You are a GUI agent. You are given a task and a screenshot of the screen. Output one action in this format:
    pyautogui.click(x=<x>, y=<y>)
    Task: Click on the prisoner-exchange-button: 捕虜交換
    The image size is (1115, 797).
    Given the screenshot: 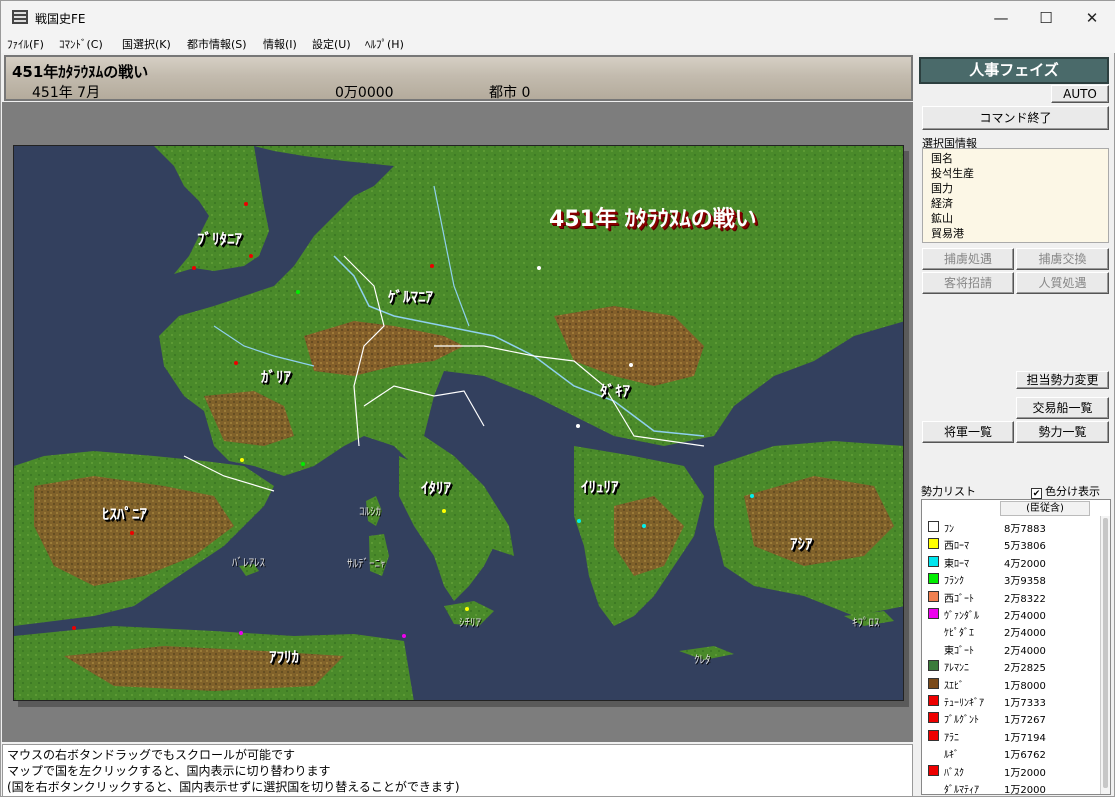 What is the action you would take?
    pyautogui.click(x=1062, y=259)
    